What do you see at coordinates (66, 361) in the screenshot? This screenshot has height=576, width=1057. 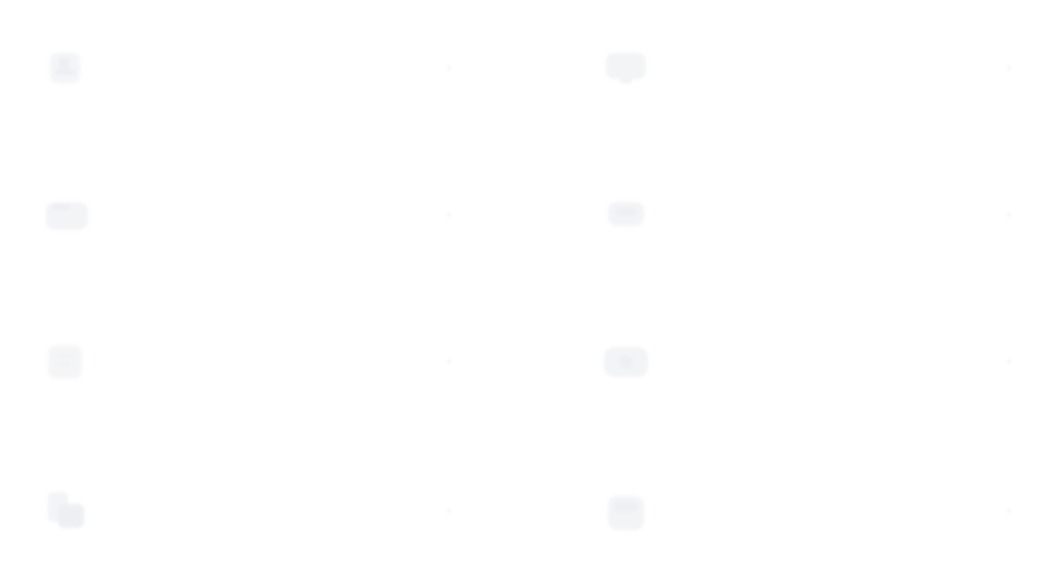 I see `document-icon` at bounding box center [66, 361].